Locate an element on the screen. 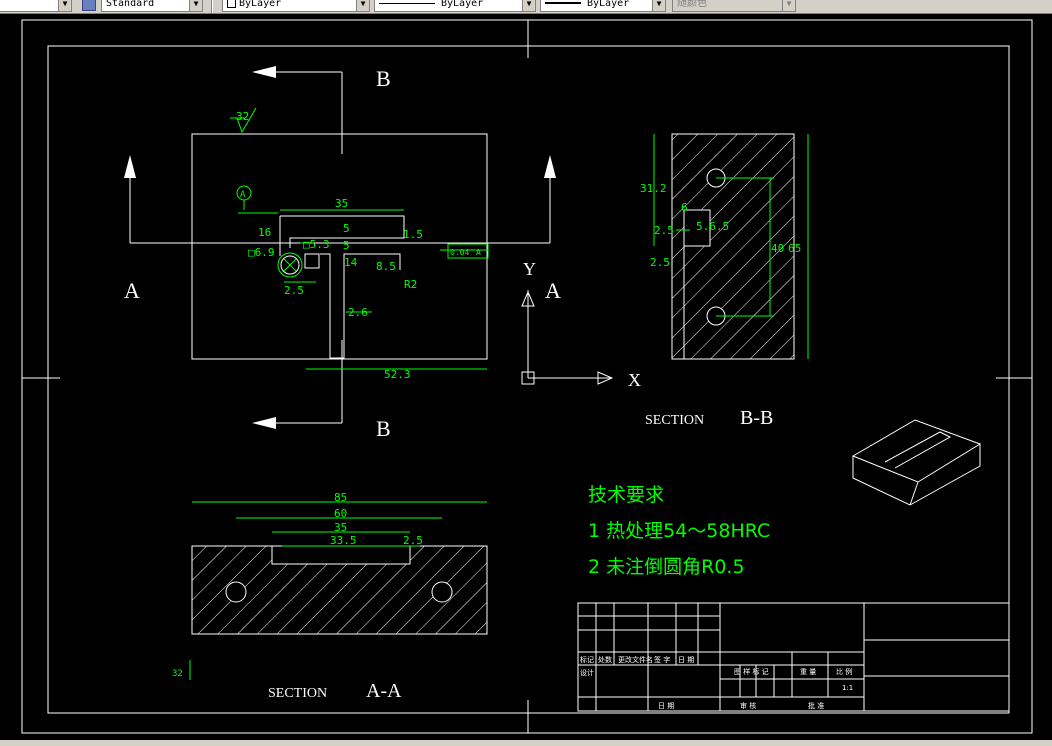  section-a-right-label: A is located at coordinates (553, 290).